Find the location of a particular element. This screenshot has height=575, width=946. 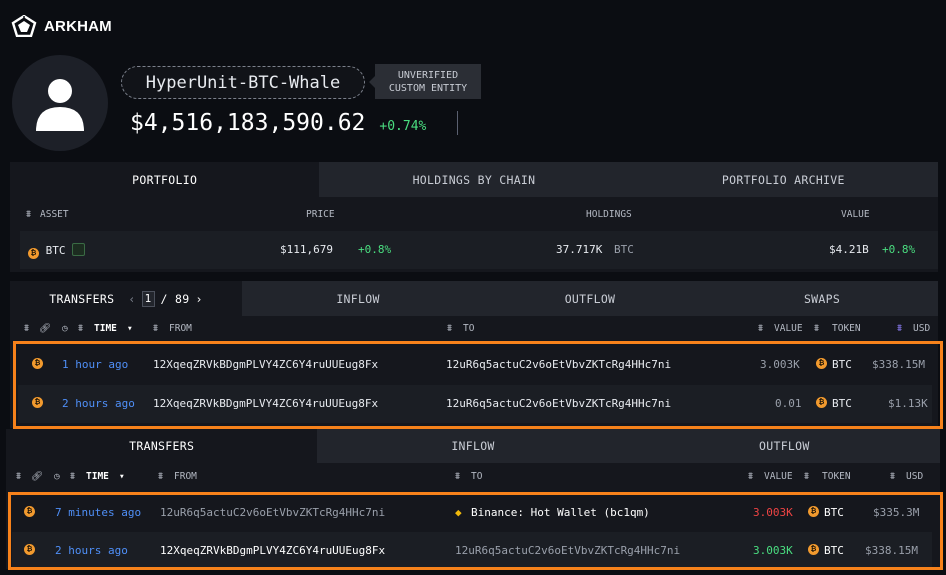

value-change: +0.8% is located at coordinates (899, 249).